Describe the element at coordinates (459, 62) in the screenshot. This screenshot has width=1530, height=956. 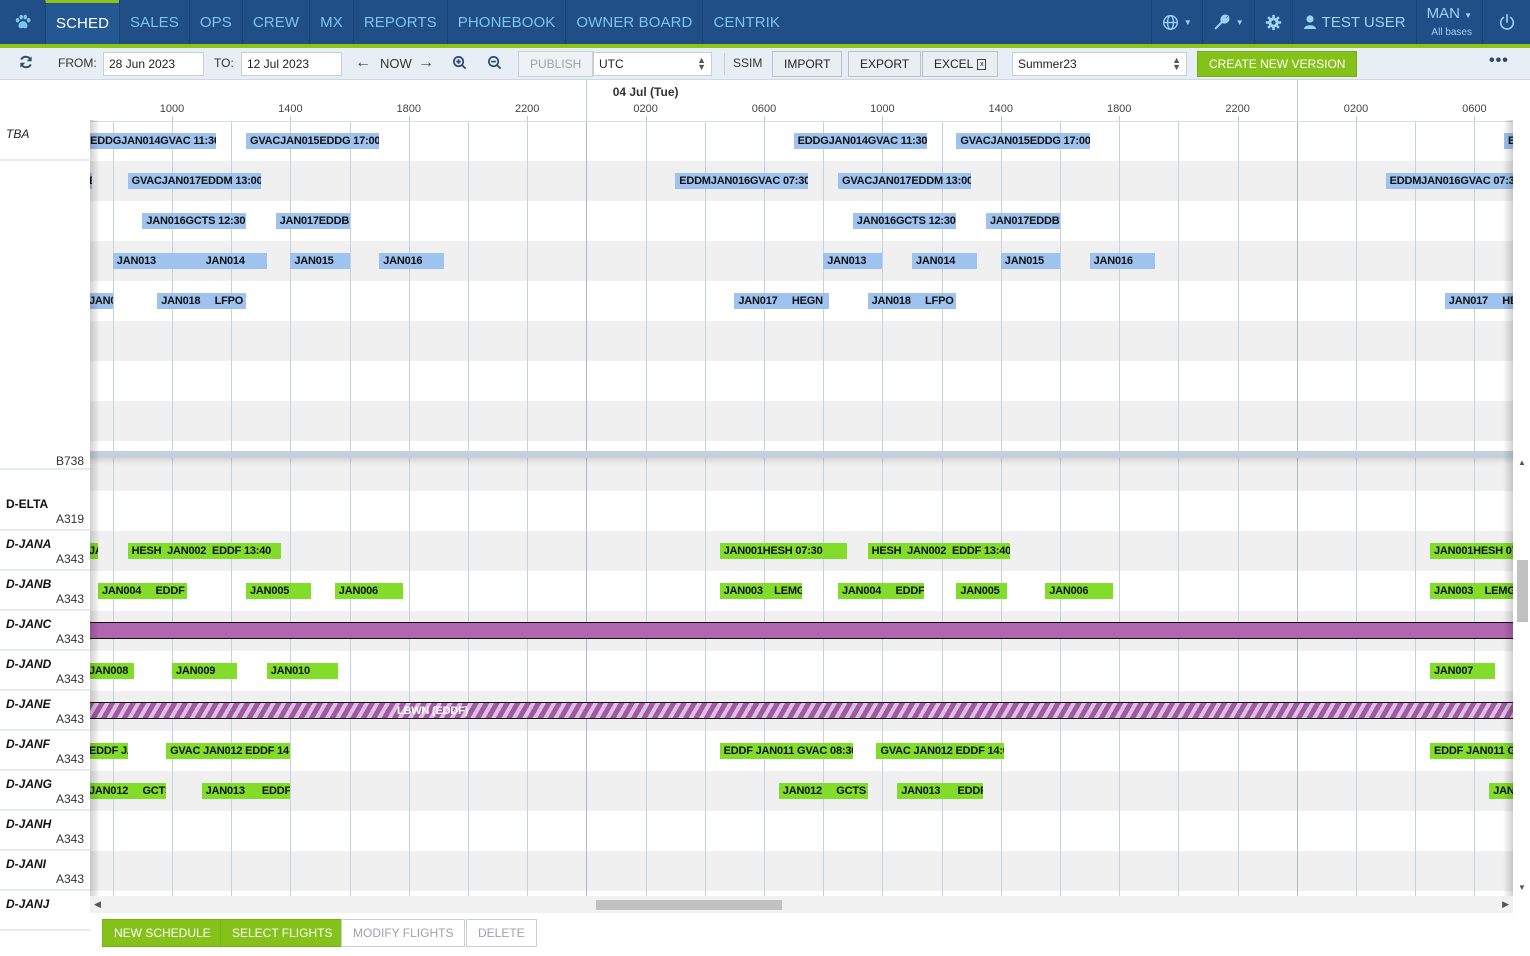
I see `zoom-in-icon` at that location.